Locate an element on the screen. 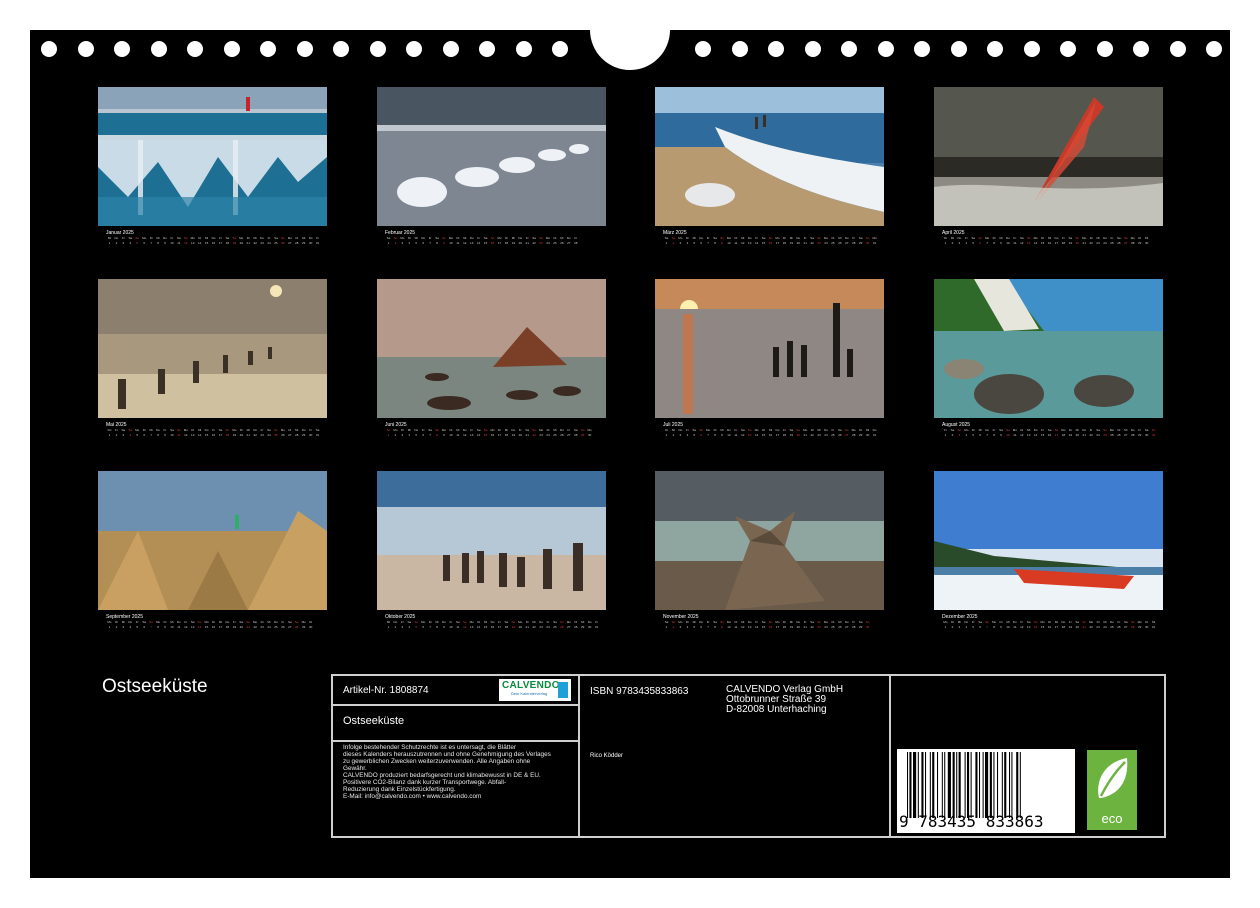 The height and width of the screenshot is (908, 1260). day-number: 14 is located at coordinates (199, 243).